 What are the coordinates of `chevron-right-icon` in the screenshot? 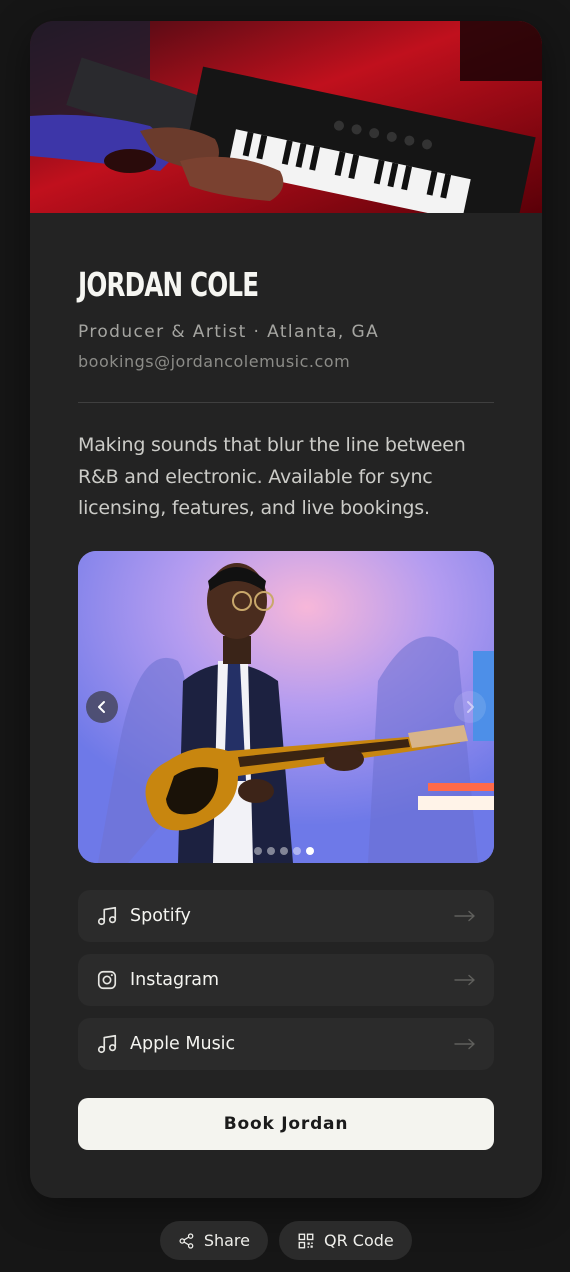 It's located at (470, 707).